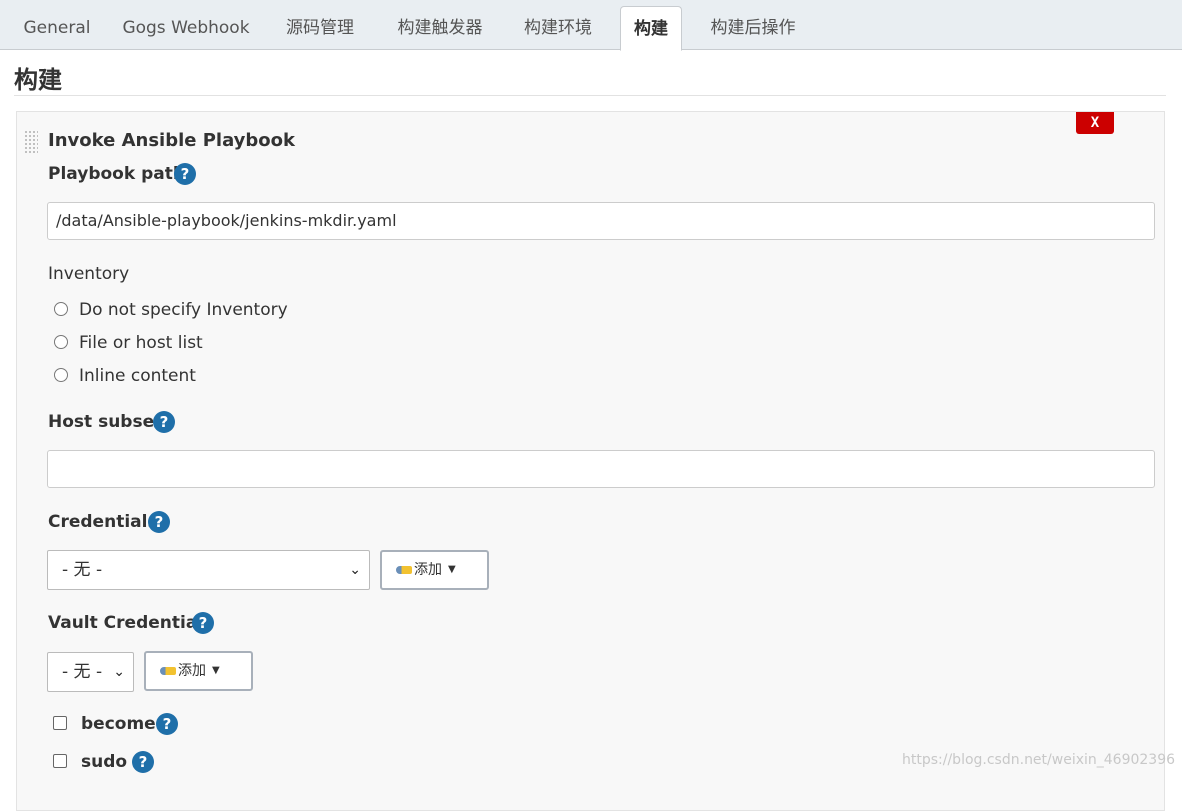 The height and width of the screenshot is (811, 1182). What do you see at coordinates (31, 142) in the screenshot?
I see `drag-handle-icon` at bounding box center [31, 142].